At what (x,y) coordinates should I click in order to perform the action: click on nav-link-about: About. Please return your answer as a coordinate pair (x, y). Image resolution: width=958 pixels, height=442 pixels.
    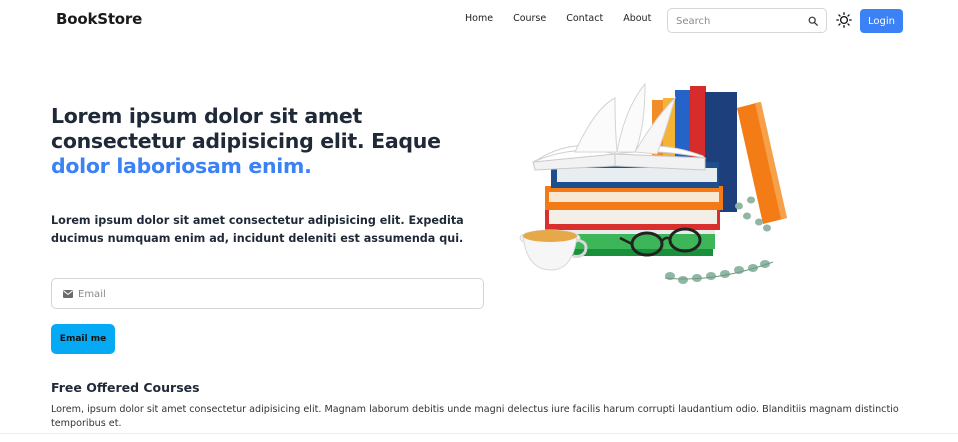
    Looking at the image, I should click on (637, 18).